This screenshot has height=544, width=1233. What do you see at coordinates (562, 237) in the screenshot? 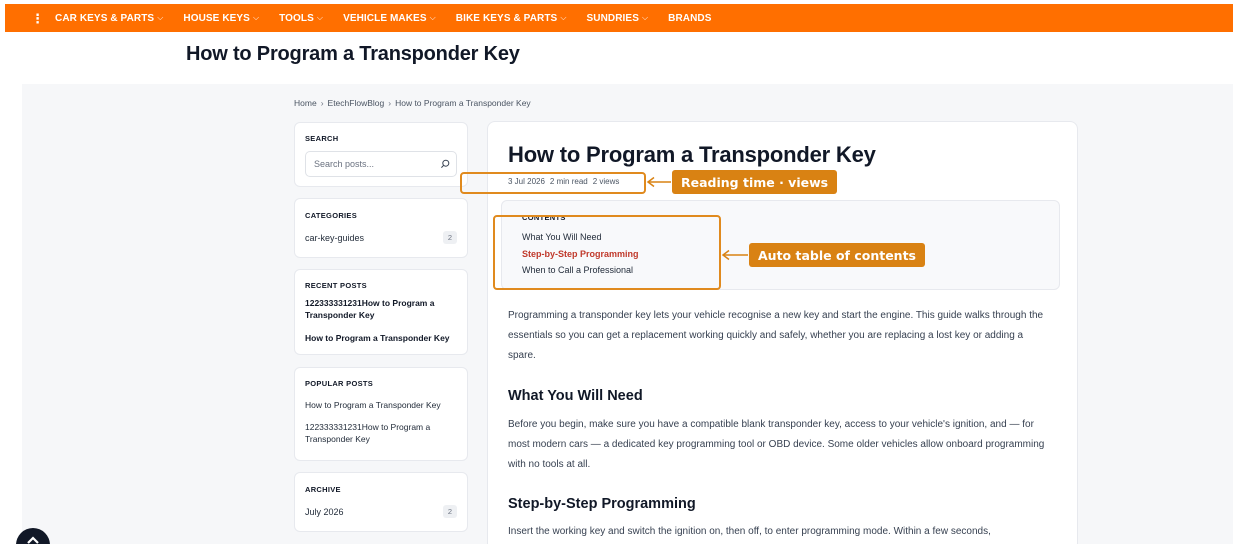
I see `toc-item-what-you-will-need: What You Will Need` at bounding box center [562, 237].